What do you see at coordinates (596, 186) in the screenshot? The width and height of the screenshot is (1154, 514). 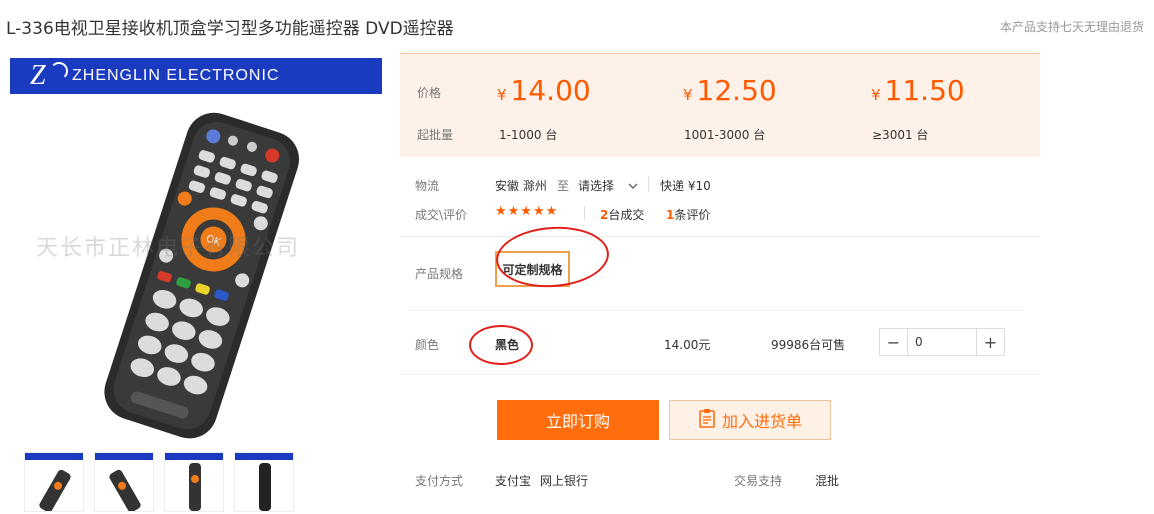 I see `destination-text: 请选择` at bounding box center [596, 186].